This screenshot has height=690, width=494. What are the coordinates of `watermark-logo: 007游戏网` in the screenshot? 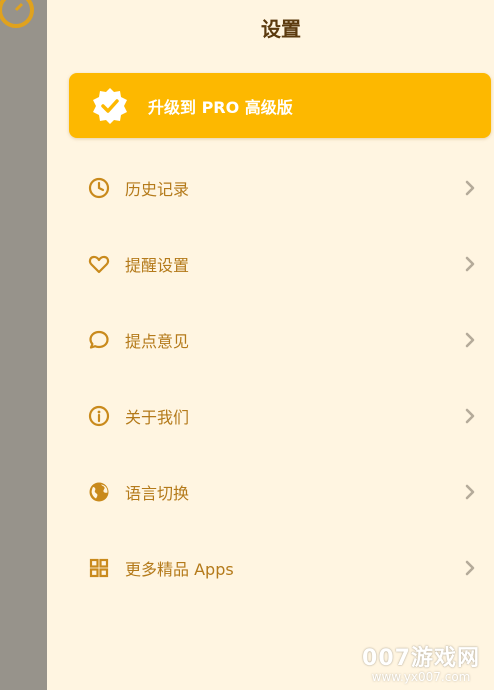 It's located at (421, 658).